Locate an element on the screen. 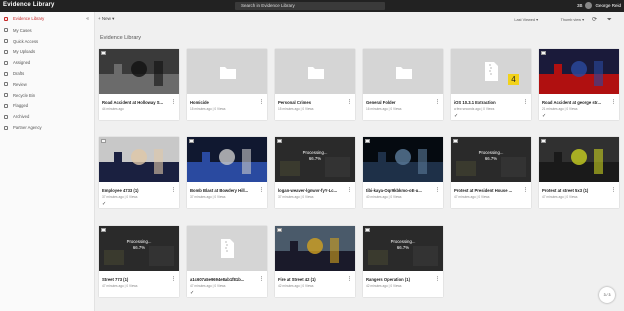 This screenshot has height=311, width=624. sidebar-item-drafts: Drafts is located at coordinates (47, 73).